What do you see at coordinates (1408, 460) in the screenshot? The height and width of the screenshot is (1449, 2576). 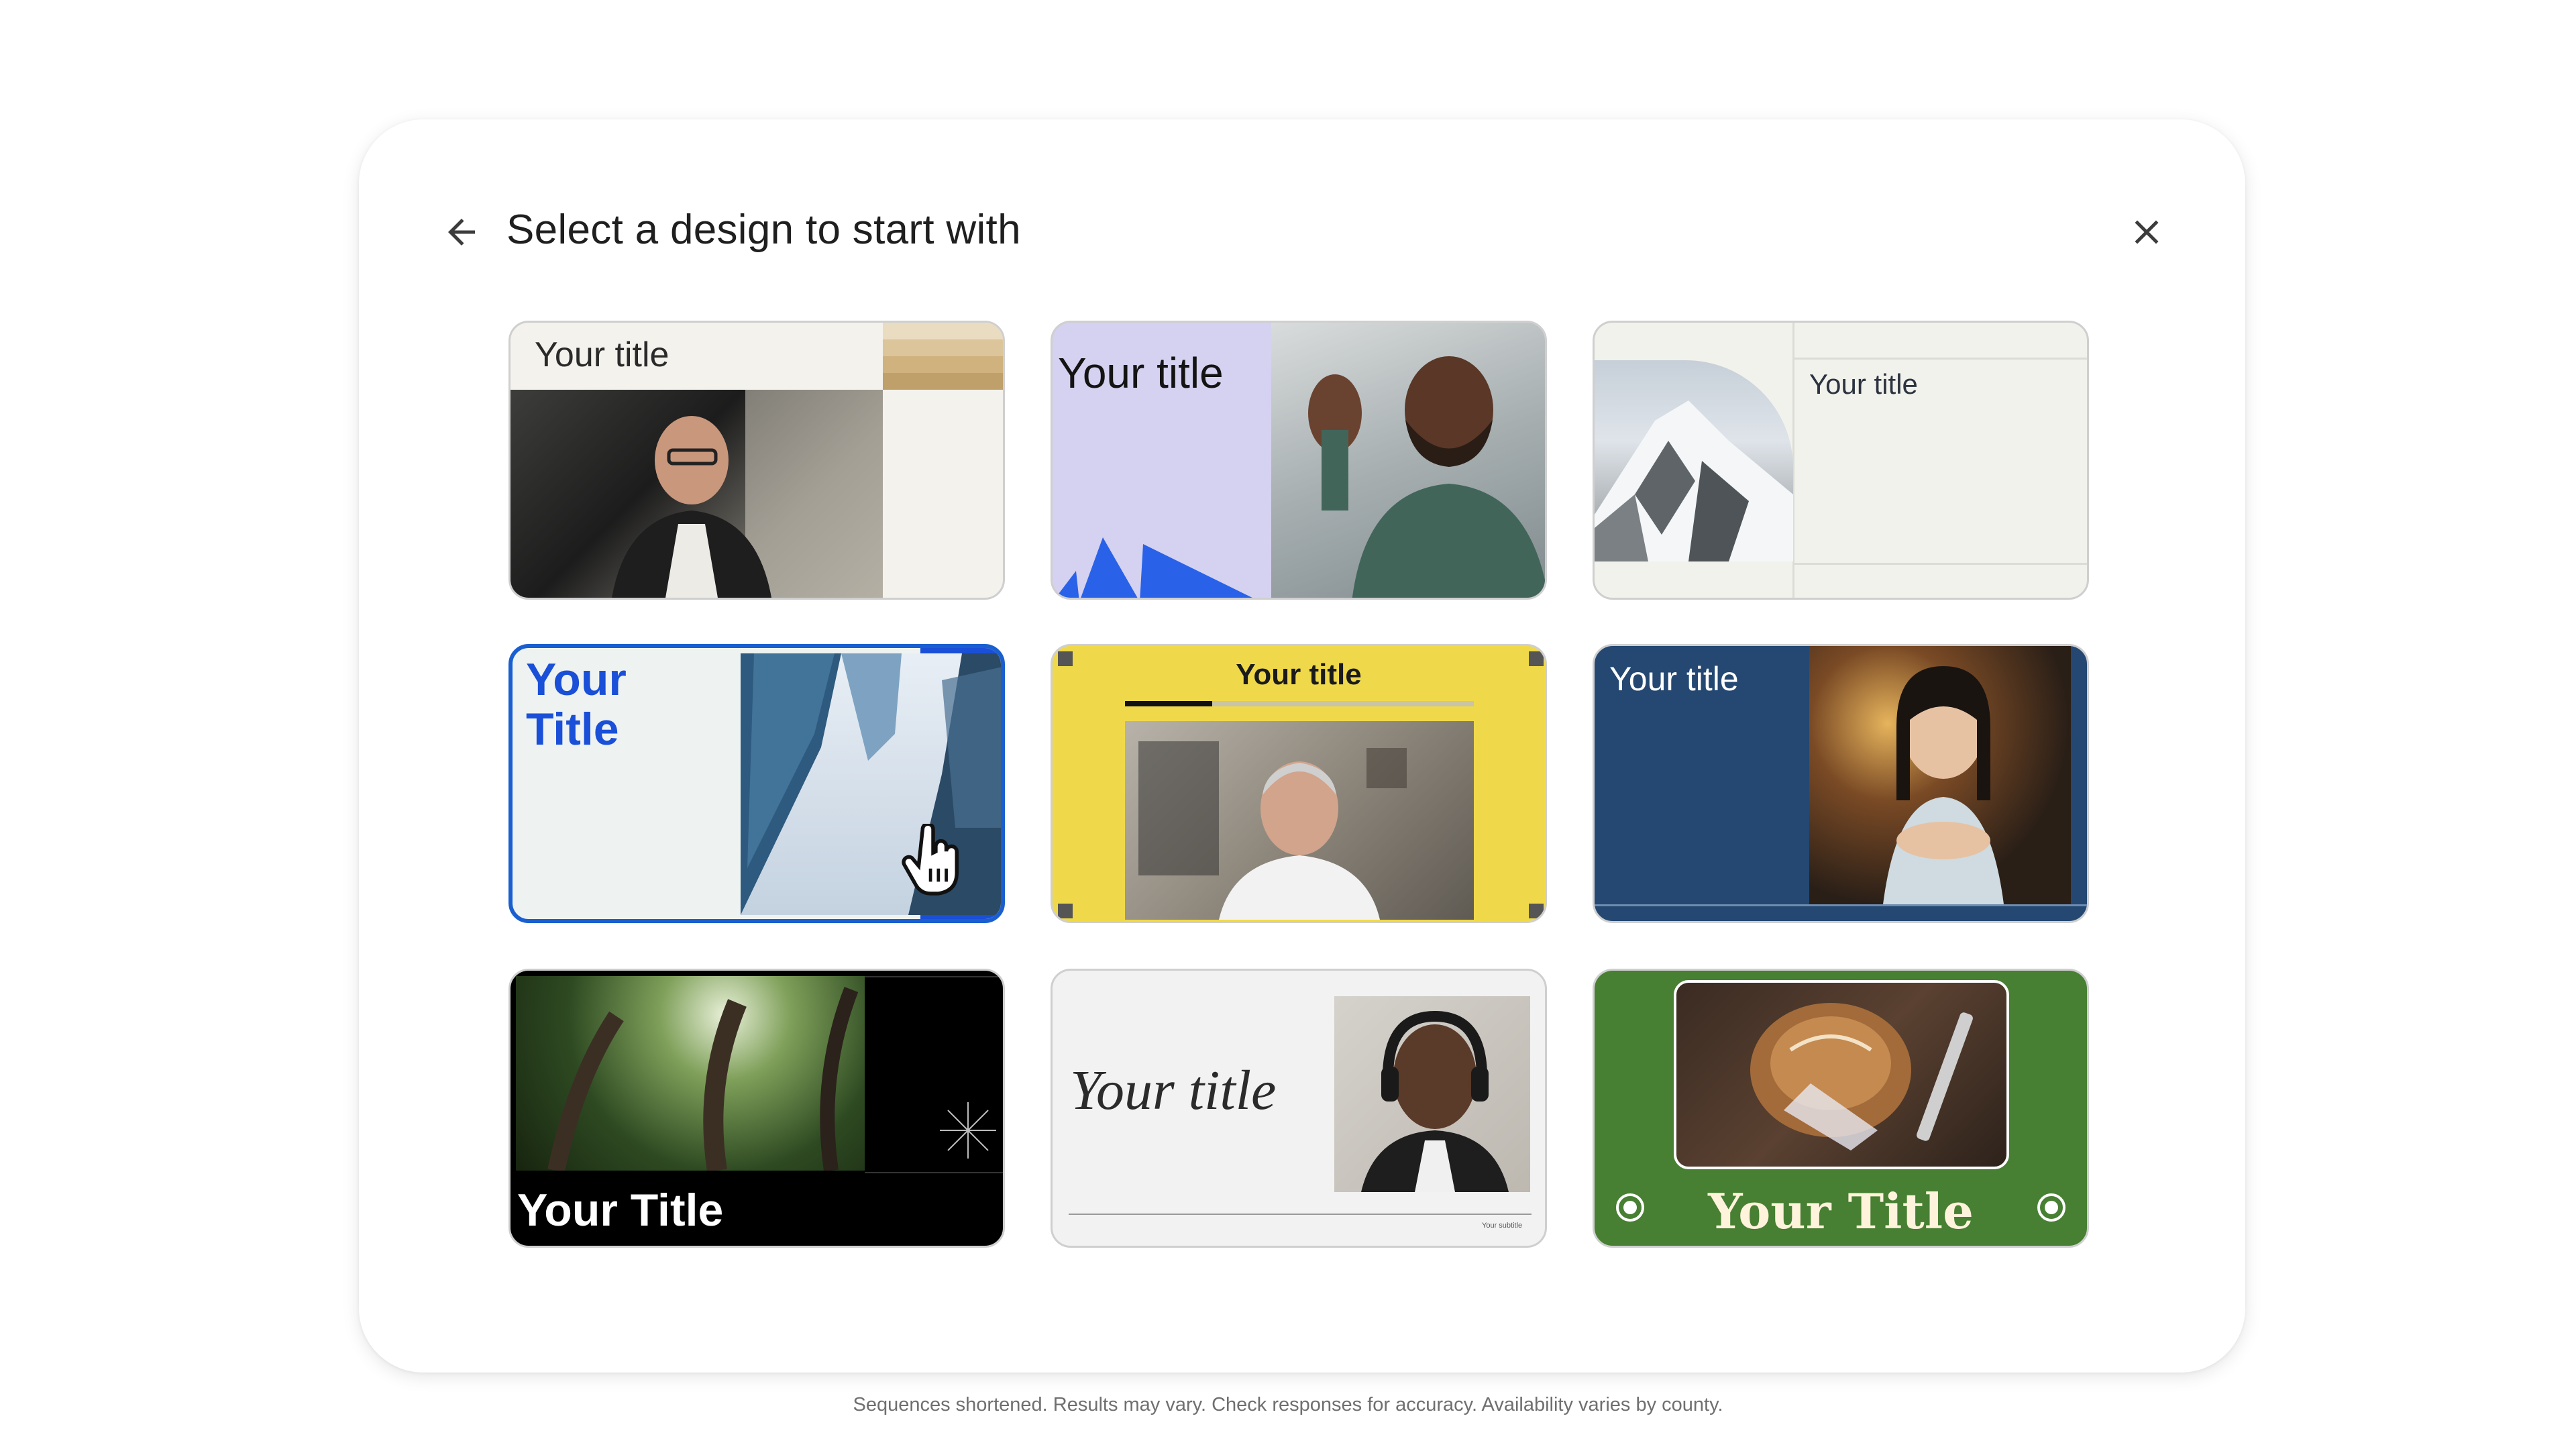 I see `waving-man-photo` at bounding box center [1408, 460].